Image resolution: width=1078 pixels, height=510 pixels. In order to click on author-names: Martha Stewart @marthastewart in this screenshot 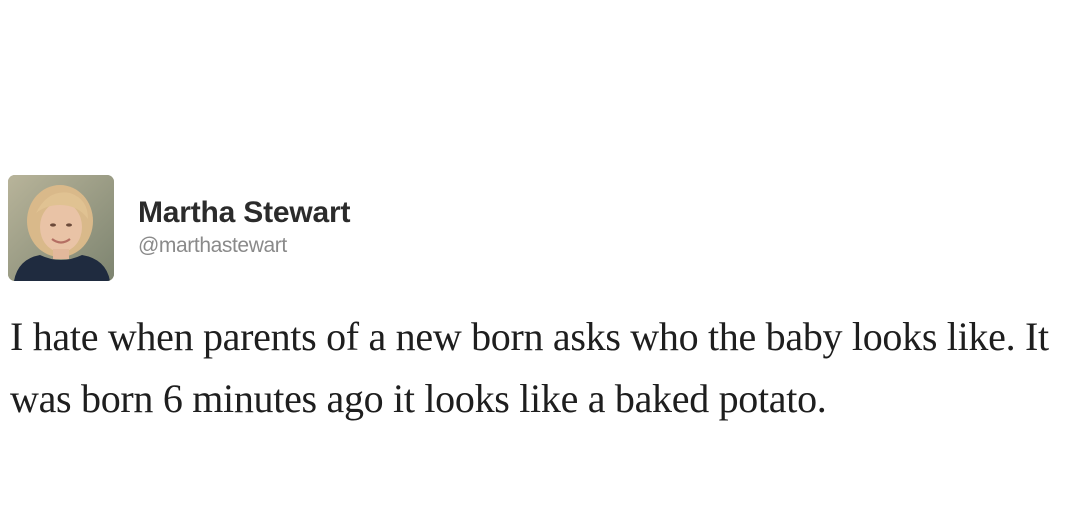, I will do `click(244, 217)`.